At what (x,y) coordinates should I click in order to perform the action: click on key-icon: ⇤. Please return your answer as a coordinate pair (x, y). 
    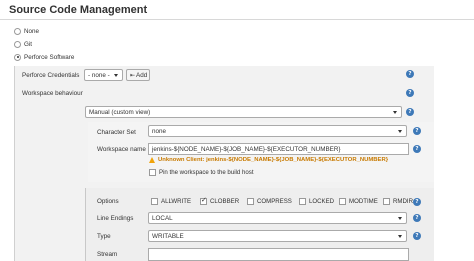
    Looking at the image, I should click on (133, 75).